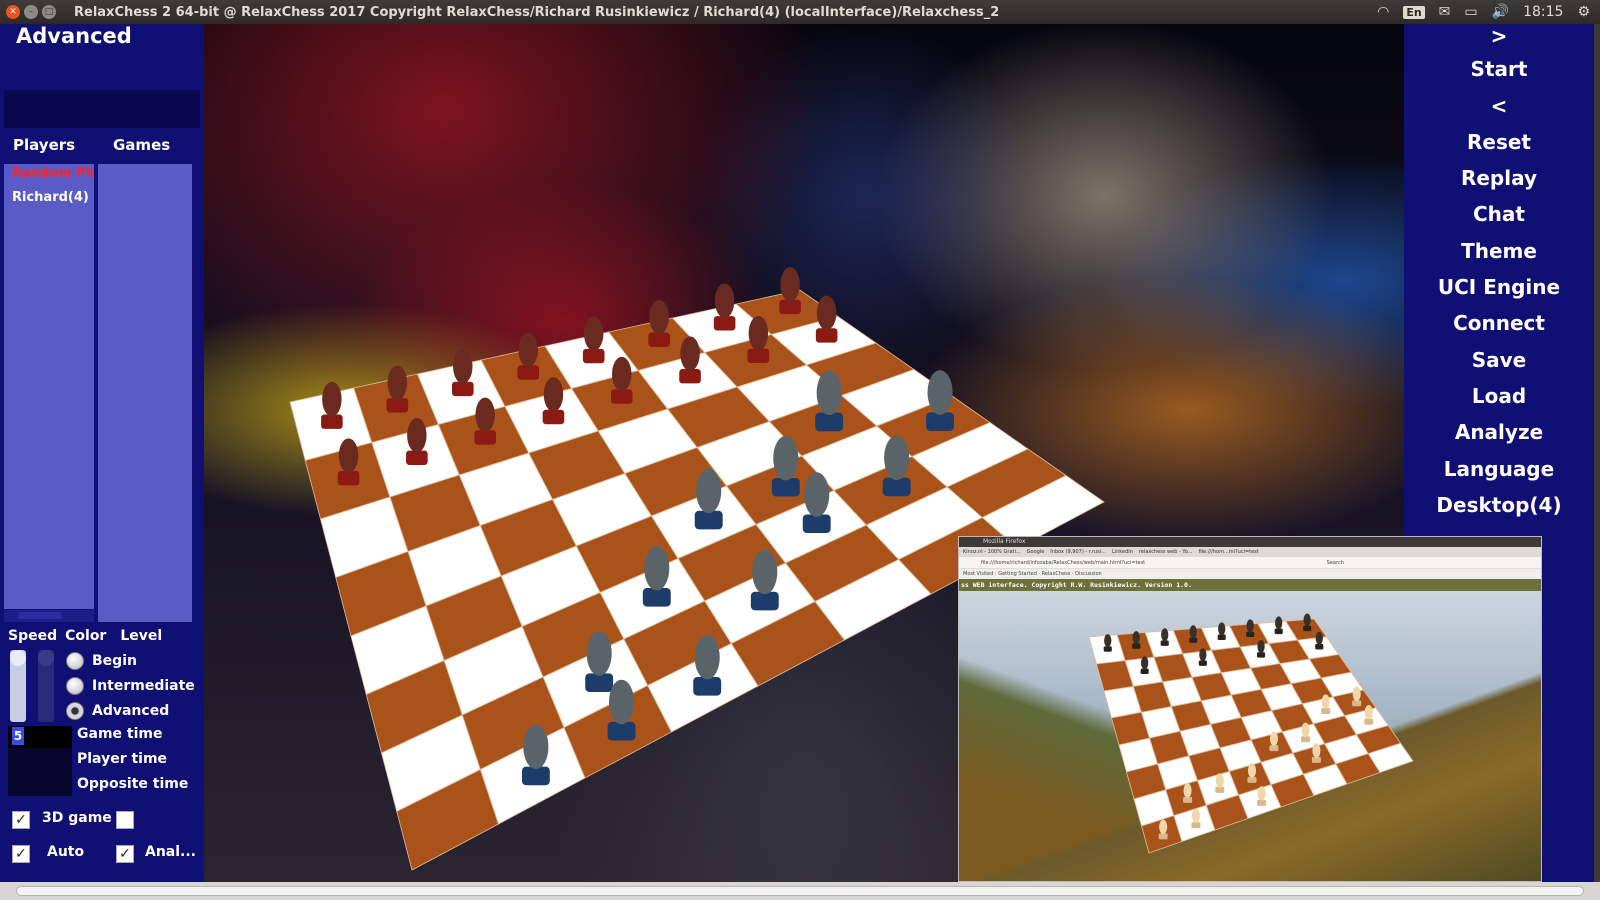 This screenshot has height=900, width=1600. I want to click on menu-load: Load, so click(1499, 396).